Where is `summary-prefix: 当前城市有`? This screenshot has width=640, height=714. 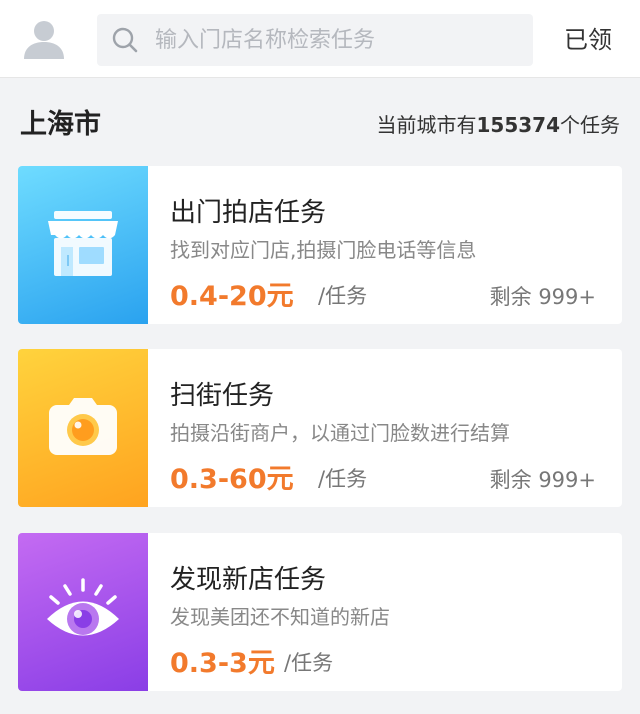
summary-prefix: 当前城市有 is located at coordinates (426, 125).